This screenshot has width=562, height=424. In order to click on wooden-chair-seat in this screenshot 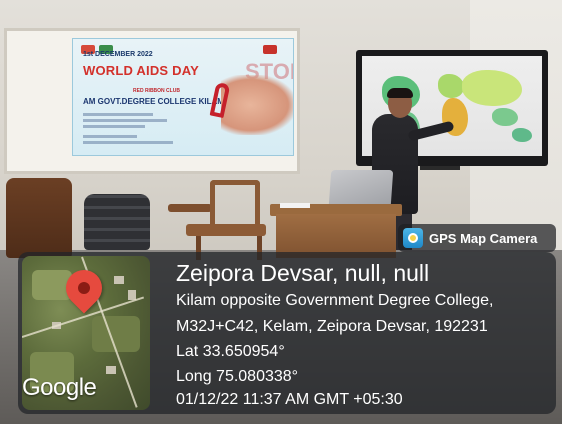, I will do `click(226, 230)`.